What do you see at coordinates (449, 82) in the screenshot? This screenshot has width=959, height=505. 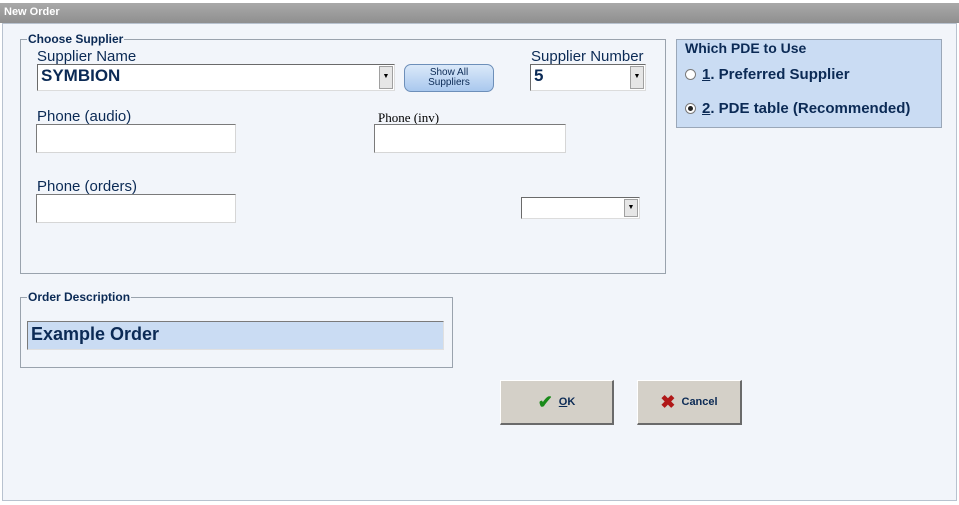 I see `show-all-line2: Suppliers` at bounding box center [449, 82].